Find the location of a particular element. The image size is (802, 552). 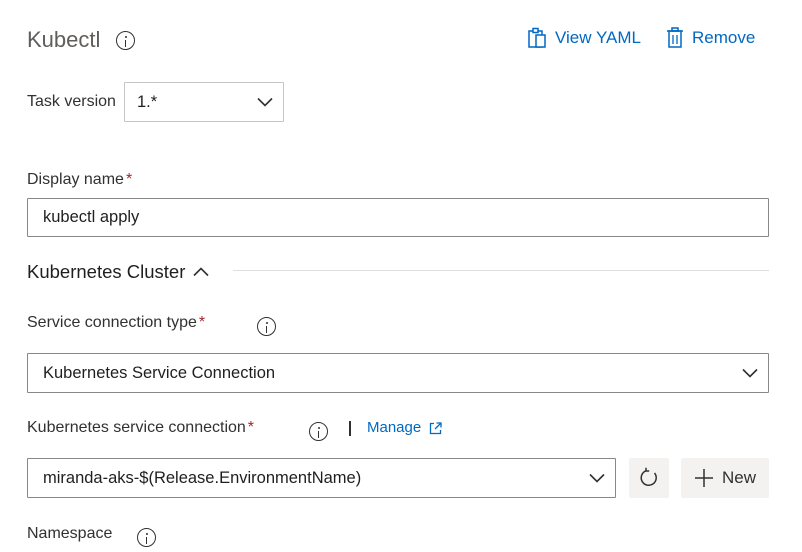

task-version-select: 1.* is located at coordinates (204, 102).